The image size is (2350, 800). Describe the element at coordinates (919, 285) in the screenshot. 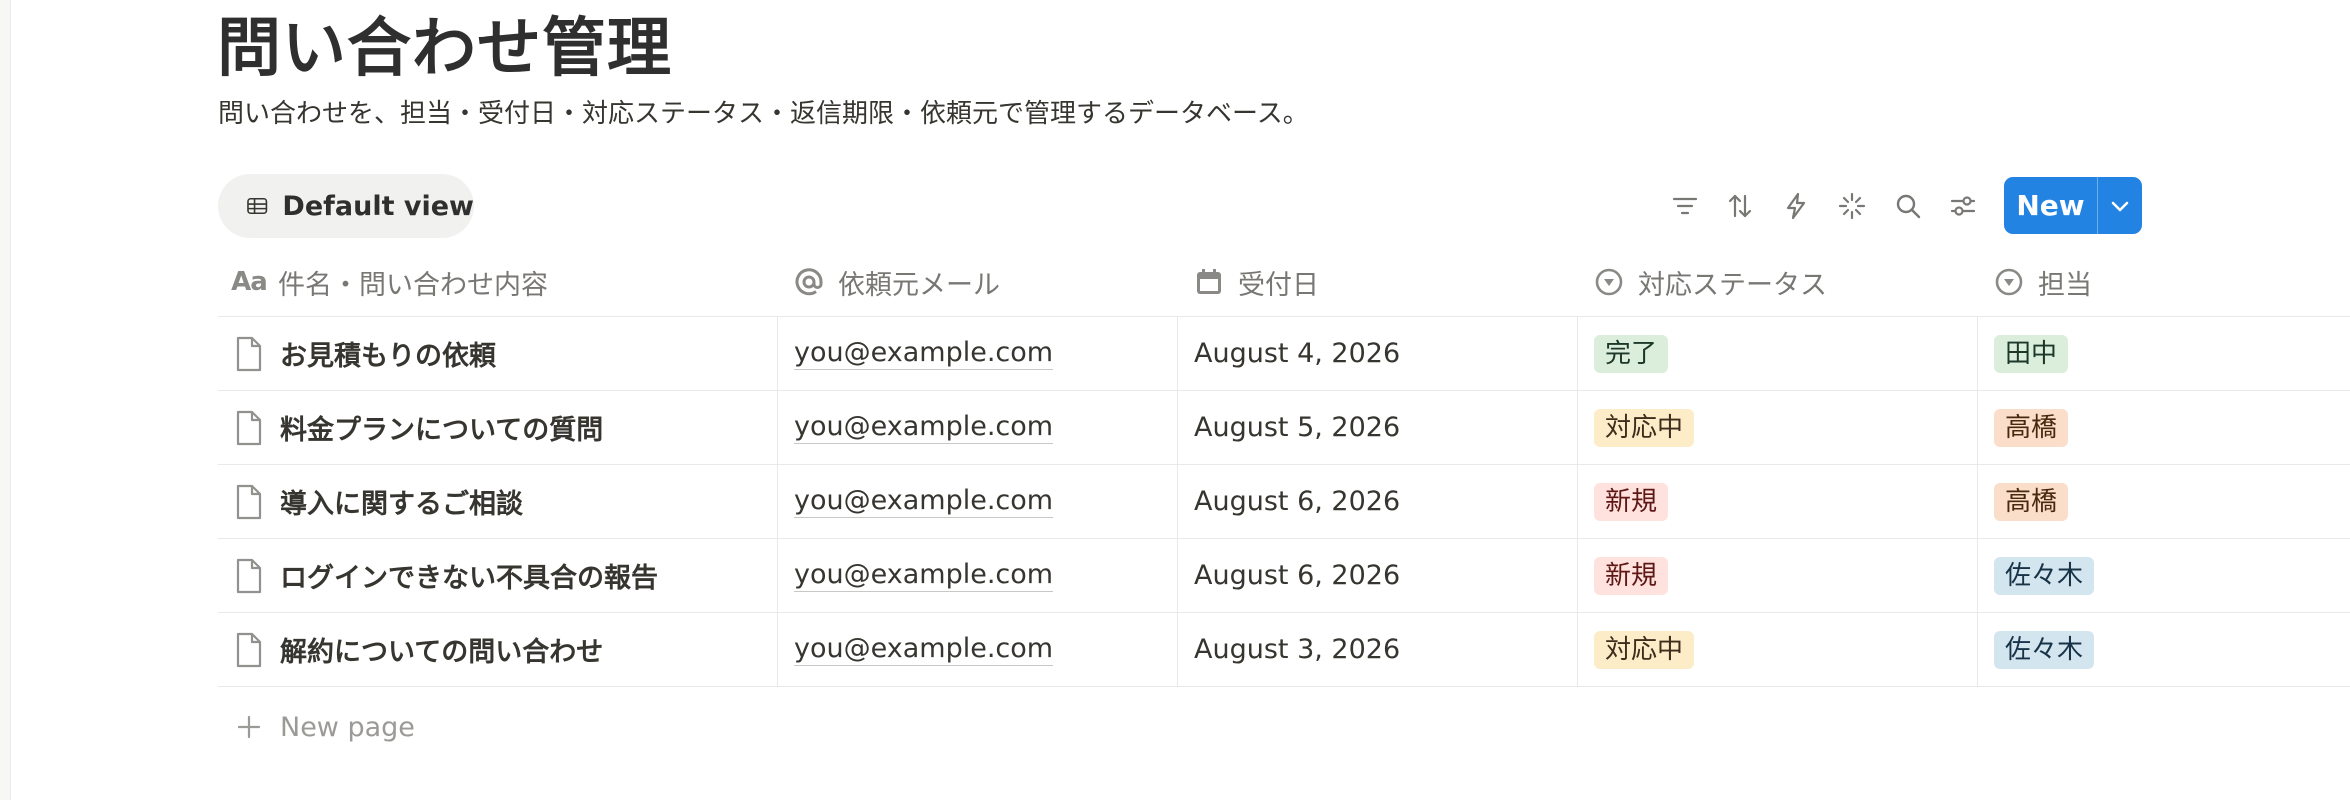

I see `column-header-label: 依頼元メール` at that location.